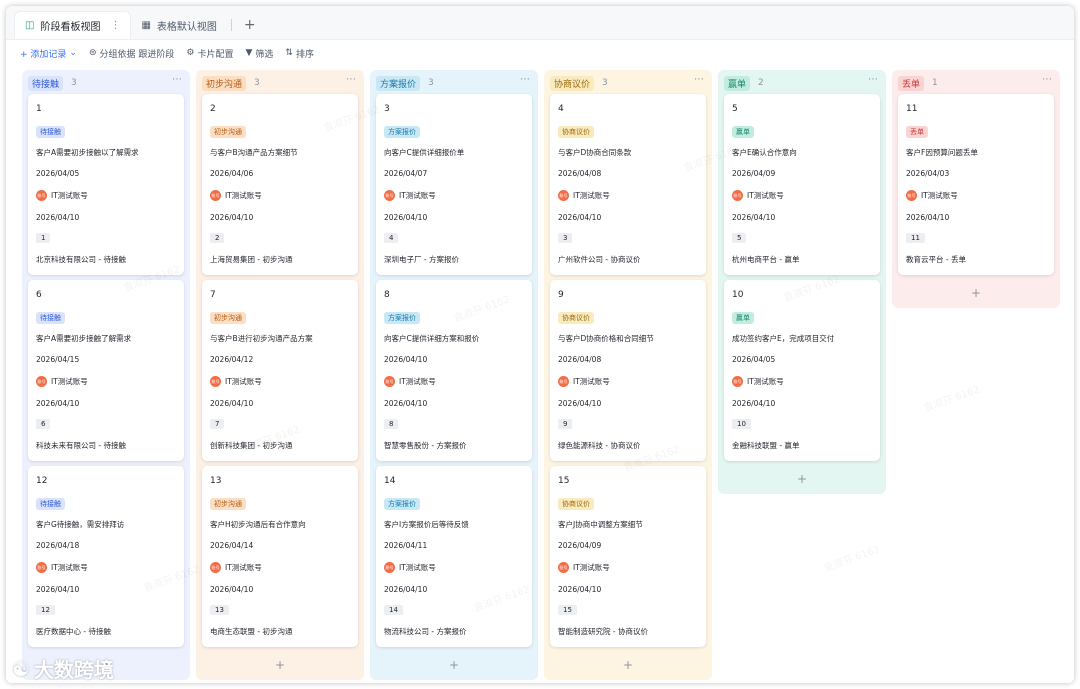  What do you see at coordinates (421, 259) in the screenshot?
I see `company-name: 深圳电子厂 - 方案报价` at bounding box center [421, 259].